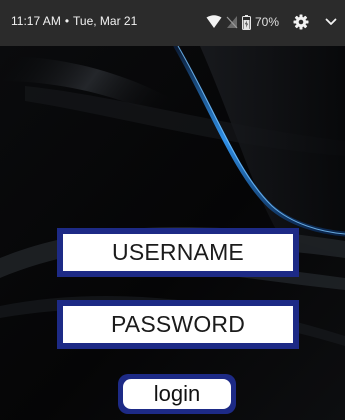  I want to click on status-date: Tue, Mar 21, so click(105, 21).